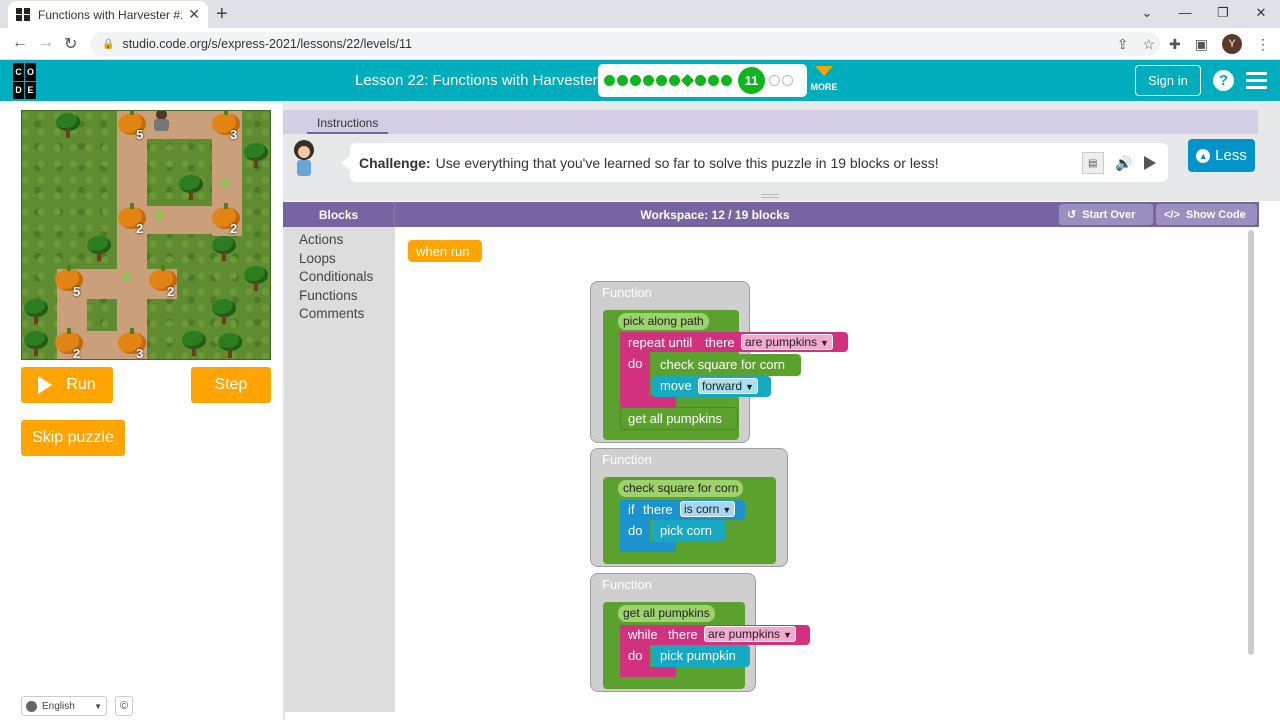 The height and width of the screenshot is (720, 1280). What do you see at coordinates (1261, 13) in the screenshot?
I see `close-window-icon: ✕` at bounding box center [1261, 13].